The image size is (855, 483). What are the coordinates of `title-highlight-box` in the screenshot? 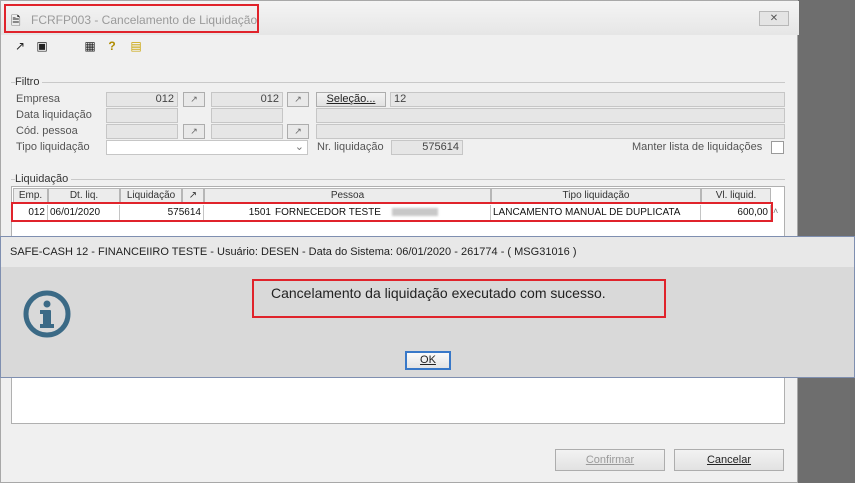 It's located at (131, 18).